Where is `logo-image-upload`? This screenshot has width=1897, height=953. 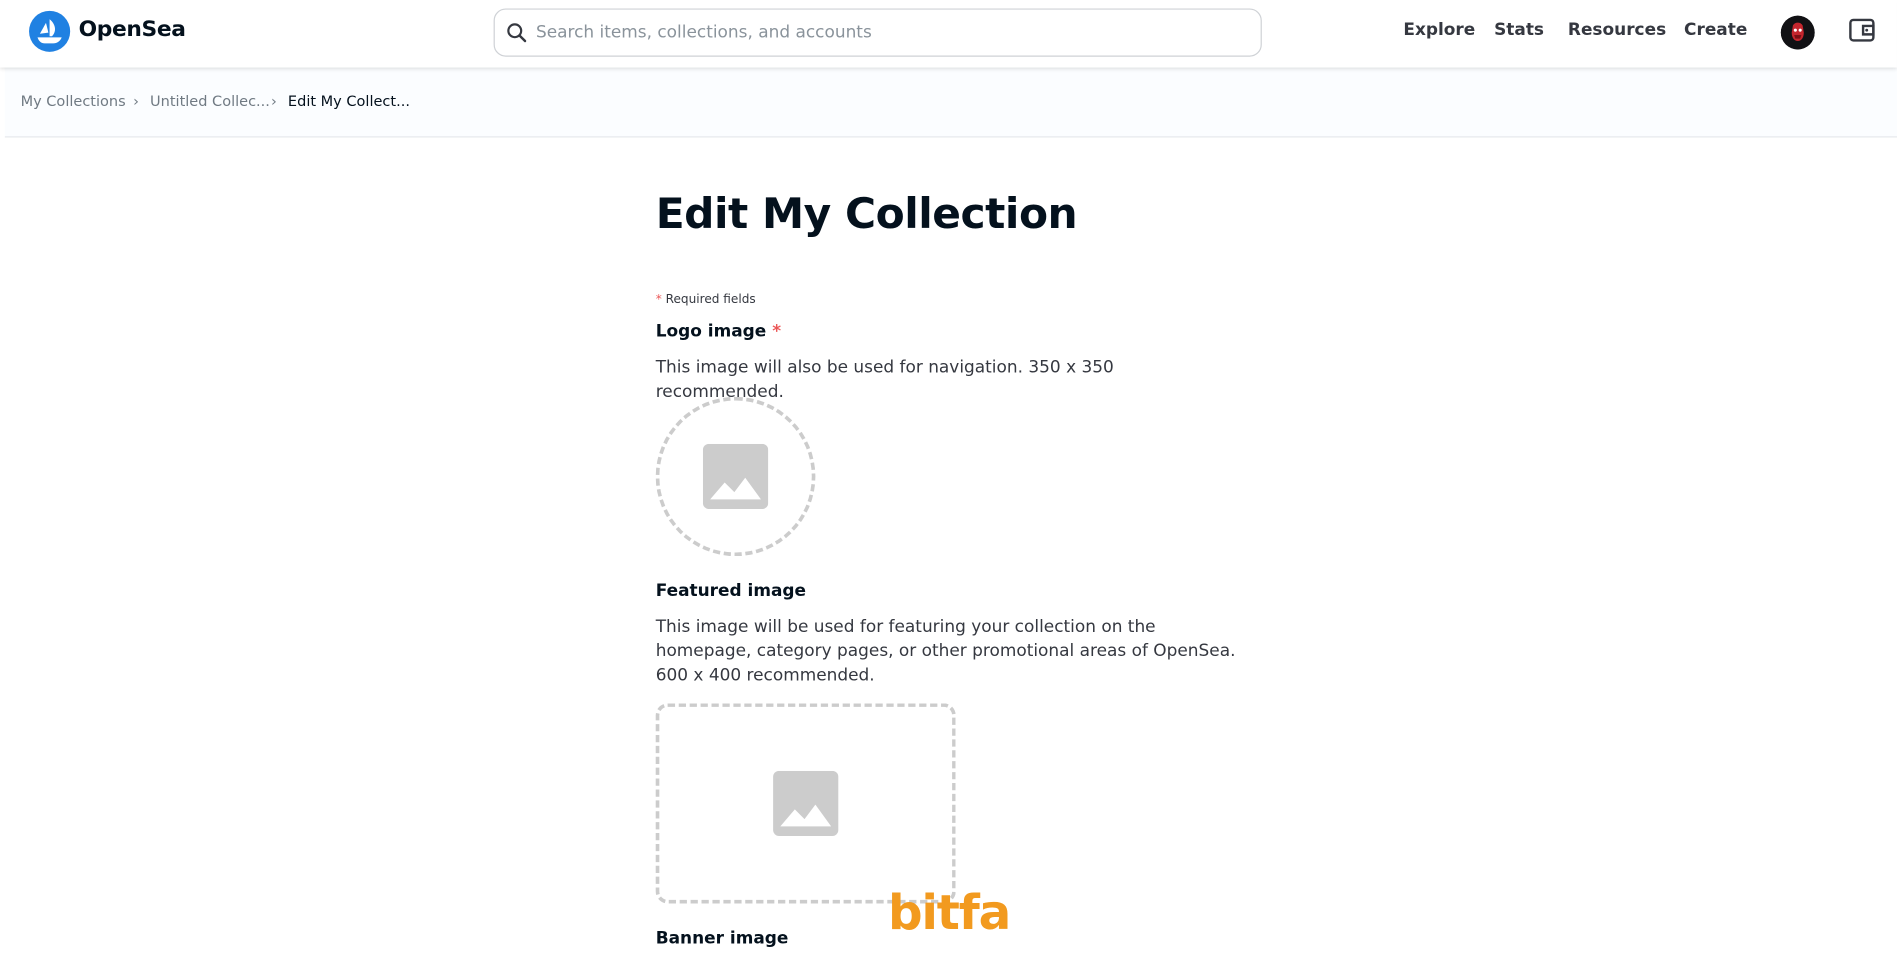
logo-image-upload is located at coordinates (735, 476).